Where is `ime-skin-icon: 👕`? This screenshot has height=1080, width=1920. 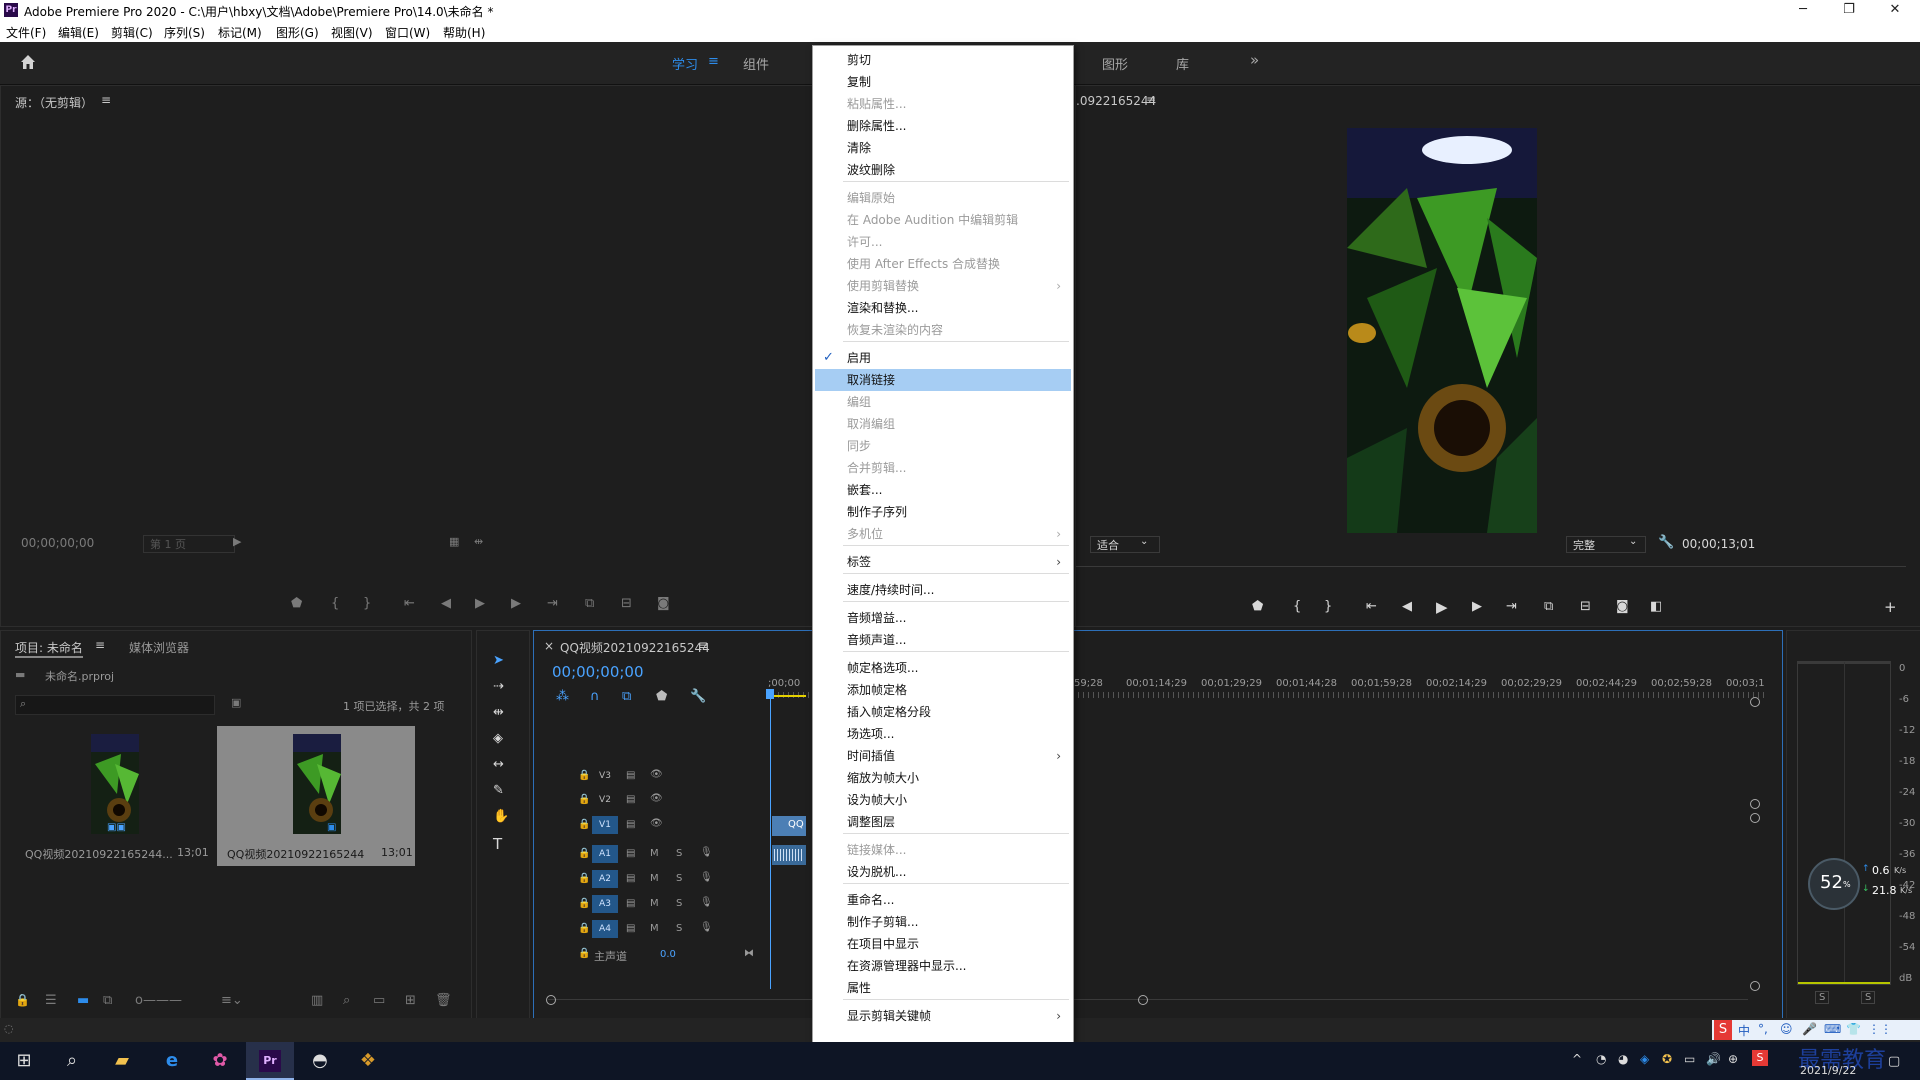 ime-skin-icon: 👕 is located at coordinates (1853, 1029).